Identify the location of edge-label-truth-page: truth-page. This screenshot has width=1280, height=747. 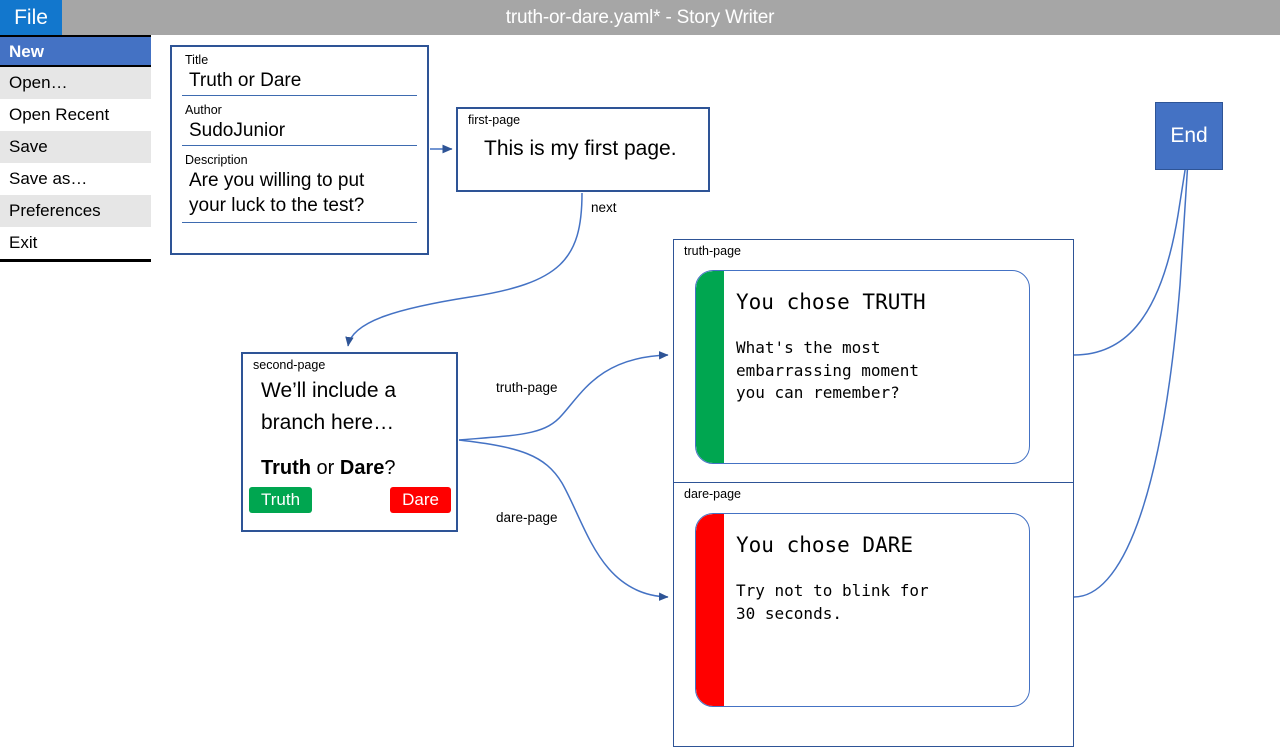
(527, 387).